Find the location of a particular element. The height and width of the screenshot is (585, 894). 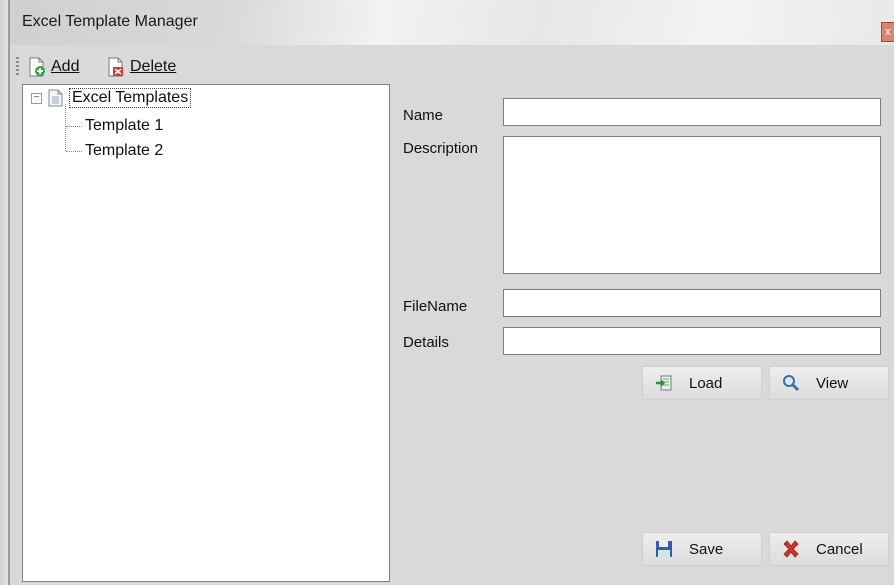

tree-item-template-2: Template 2 is located at coordinates (124, 151).